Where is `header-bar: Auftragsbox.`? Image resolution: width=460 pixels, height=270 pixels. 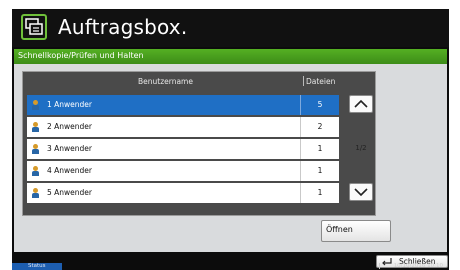 header-bar: Auftragsbox. is located at coordinates (230, 28).